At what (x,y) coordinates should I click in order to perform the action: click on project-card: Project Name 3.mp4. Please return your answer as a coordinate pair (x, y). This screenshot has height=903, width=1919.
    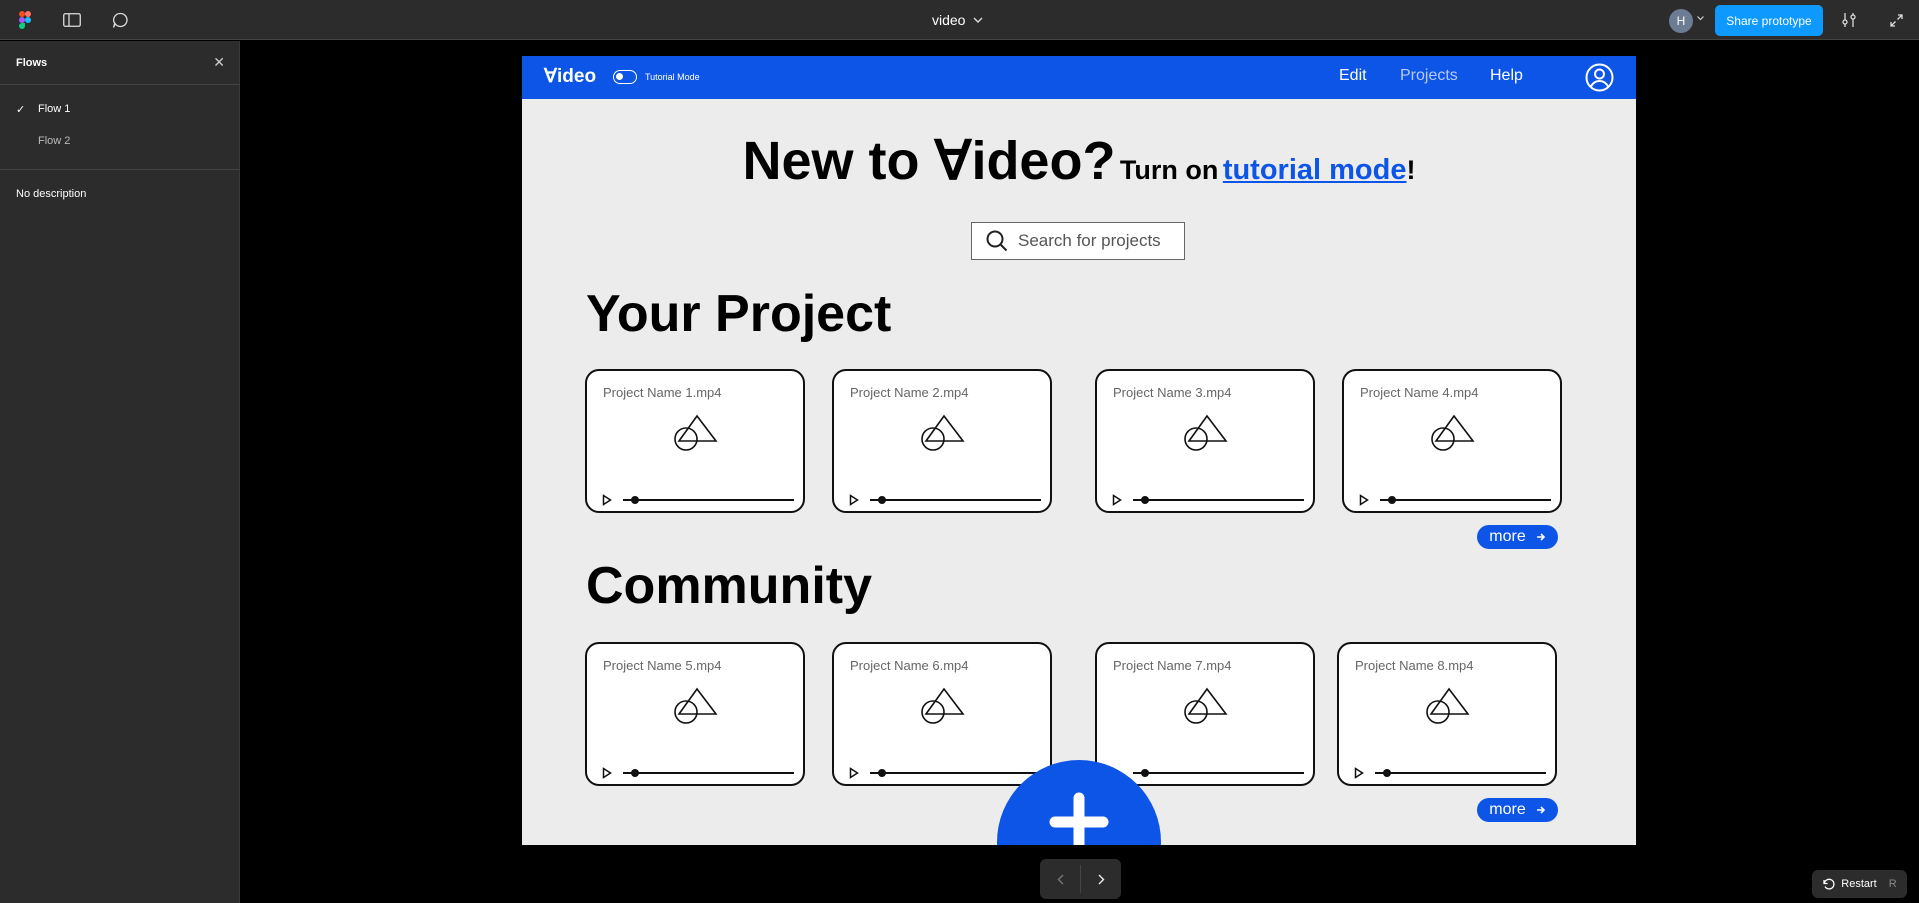
    Looking at the image, I should click on (1205, 441).